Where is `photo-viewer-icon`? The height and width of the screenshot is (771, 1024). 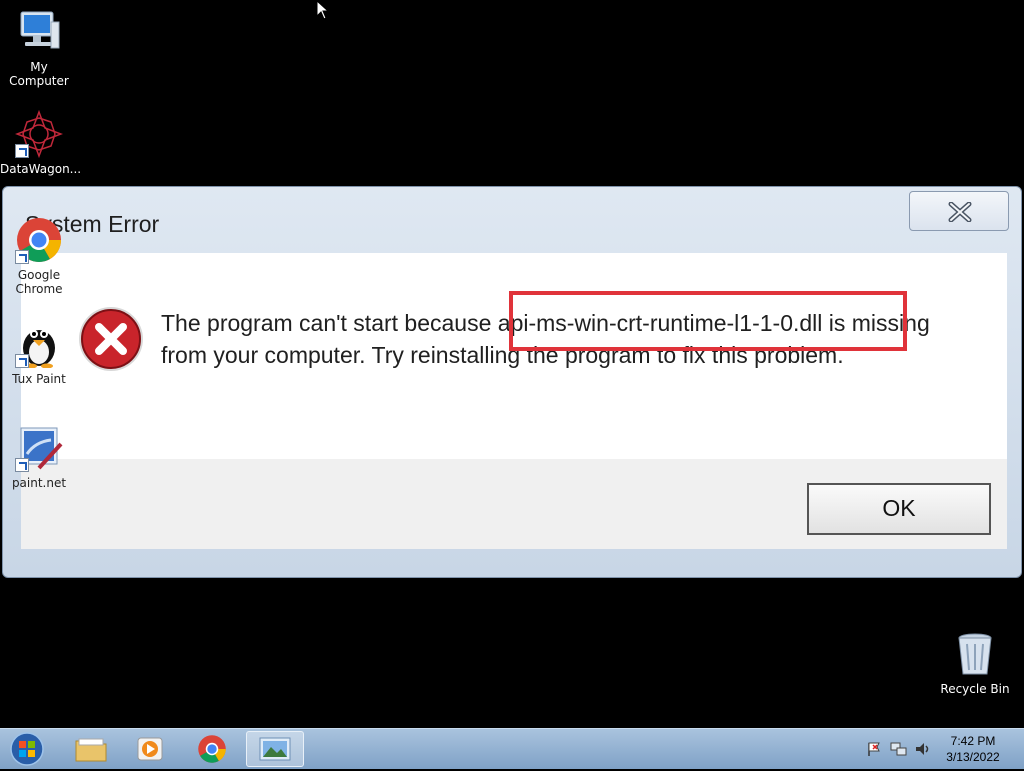
photo-viewer-icon is located at coordinates (275, 749).